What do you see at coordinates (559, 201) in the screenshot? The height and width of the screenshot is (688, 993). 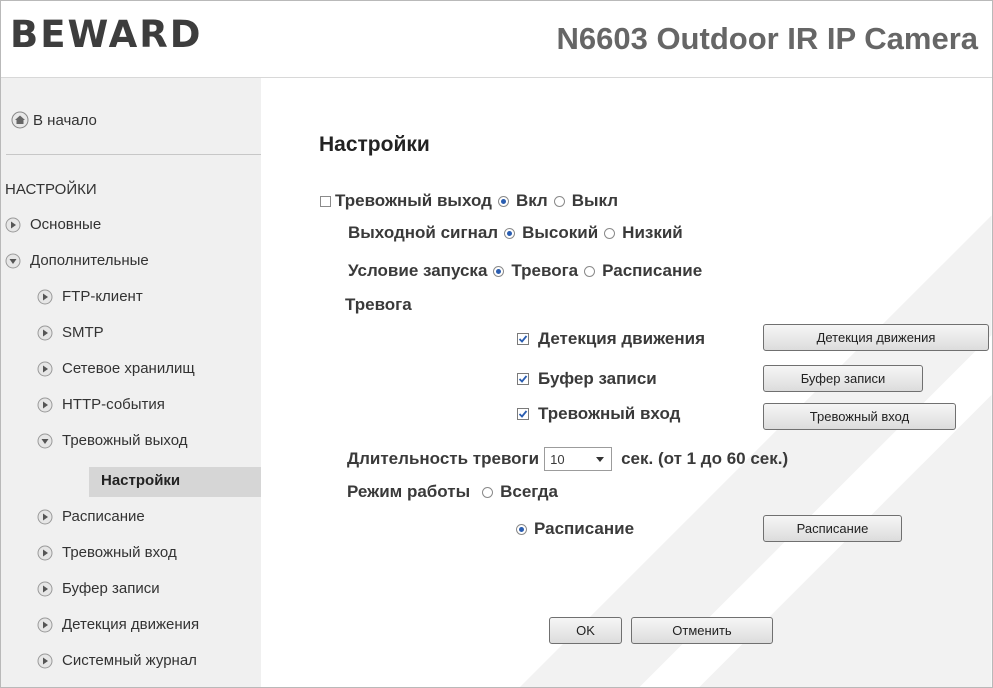 I see `alarm-output-off-radio` at bounding box center [559, 201].